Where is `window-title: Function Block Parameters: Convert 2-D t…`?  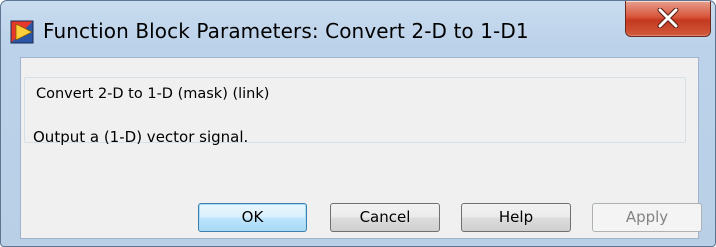 window-title: Function Block Parameters: Convert 2-D t… is located at coordinates (286, 31).